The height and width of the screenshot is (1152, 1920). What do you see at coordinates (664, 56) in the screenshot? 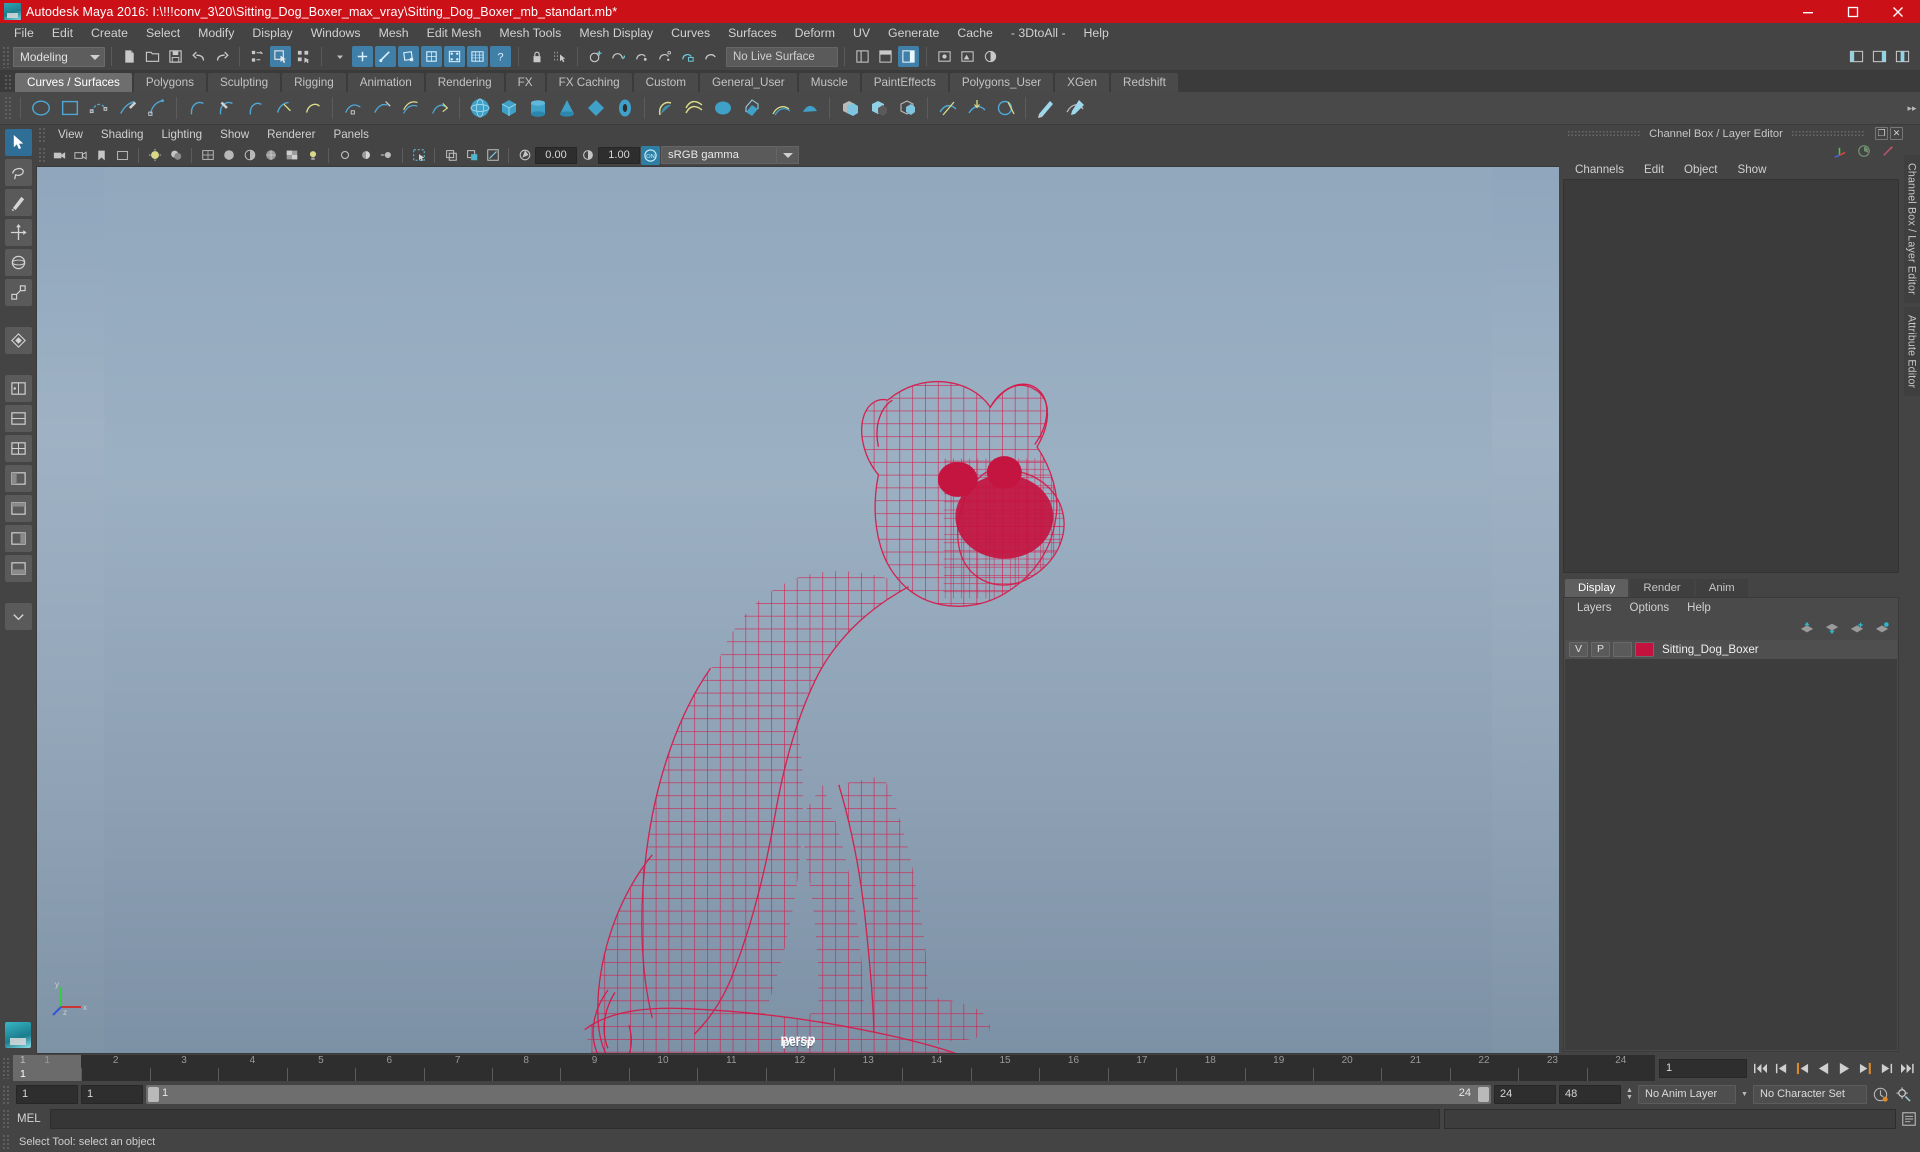
I see `snap-to-projected-center-icon` at bounding box center [664, 56].